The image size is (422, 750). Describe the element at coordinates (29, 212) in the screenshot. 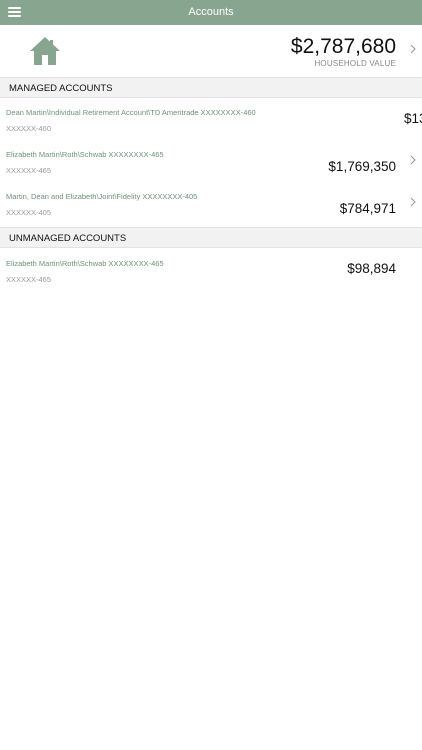

I see `account-number: XXXXXX-405` at that location.